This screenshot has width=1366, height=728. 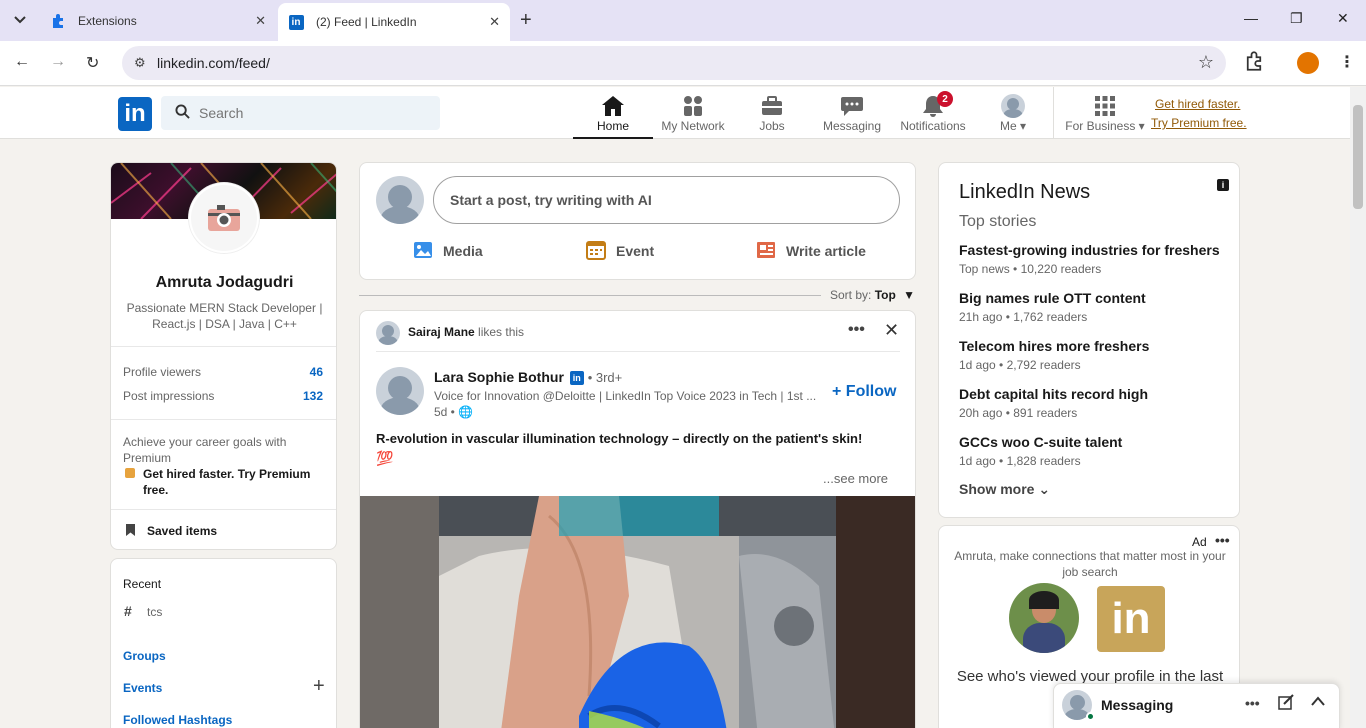 I want to click on saved-items-link: Saved items, so click(x=182, y=531).